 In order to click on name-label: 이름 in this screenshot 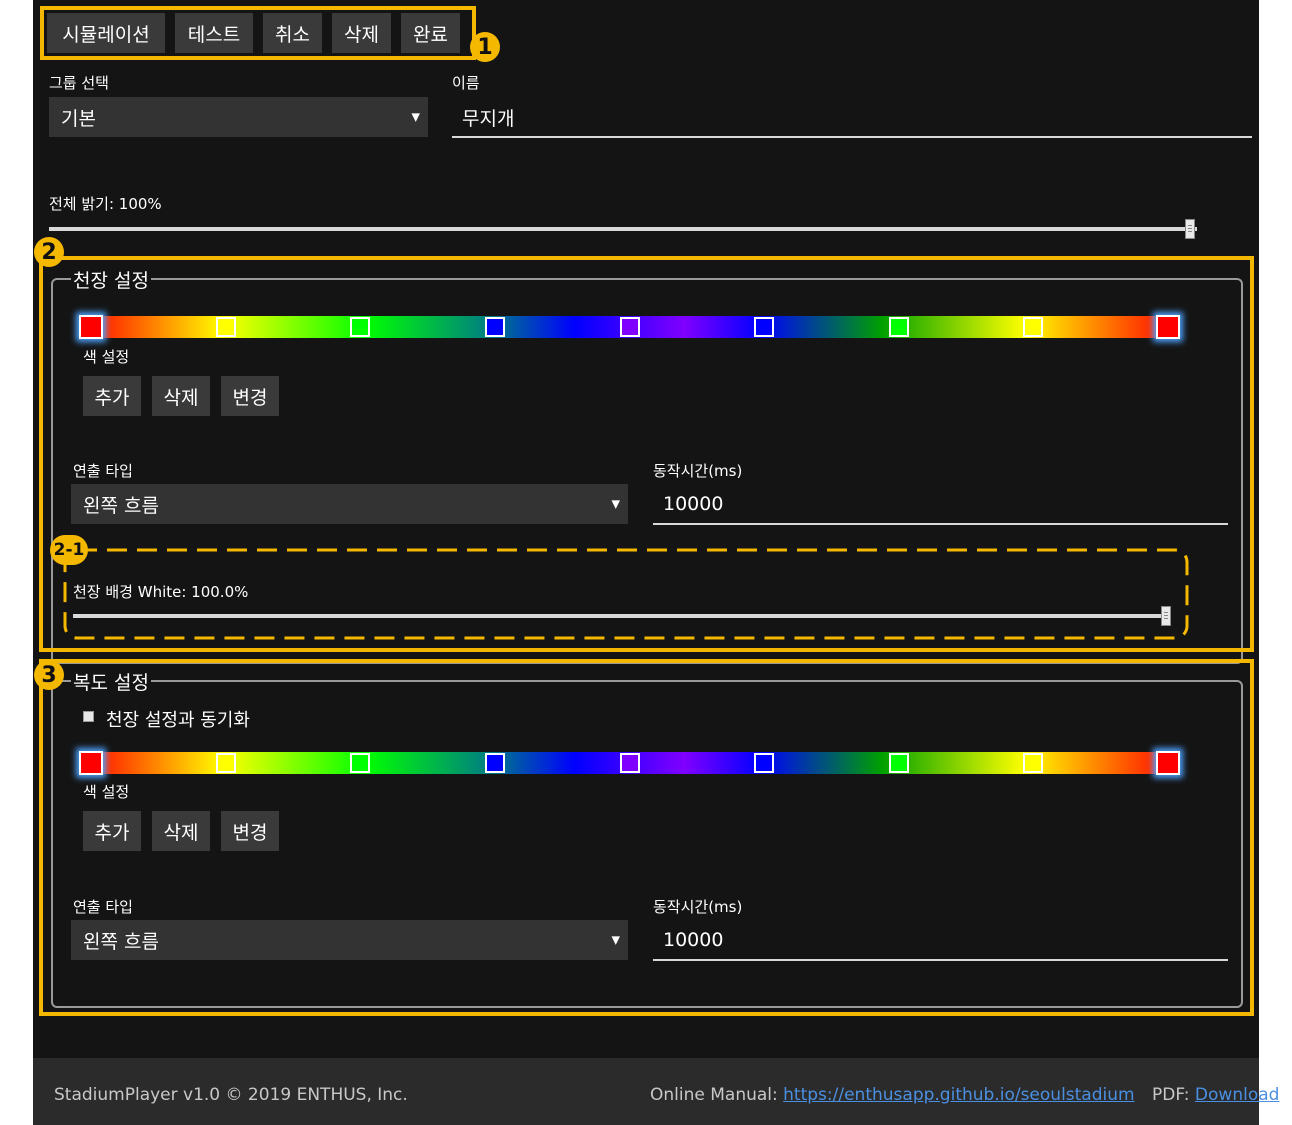, I will do `click(466, 83)`.